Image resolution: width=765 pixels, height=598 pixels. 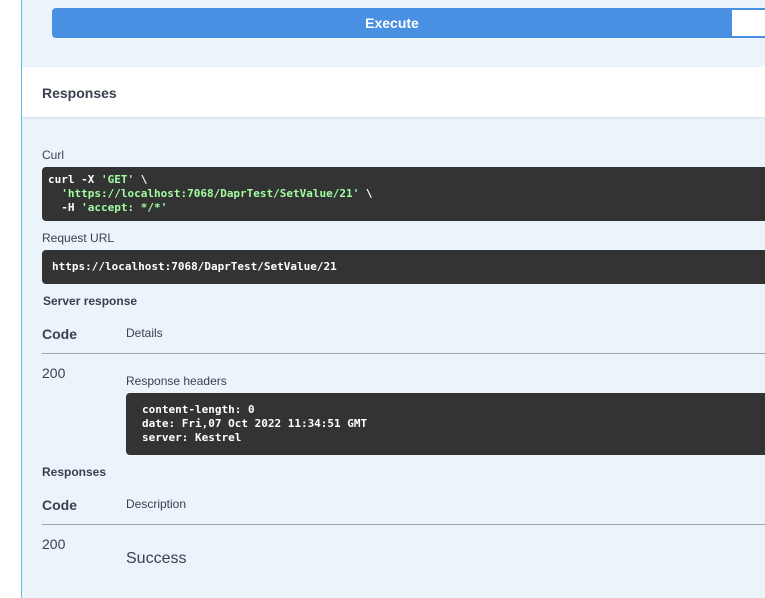 I want to click on documented-responses-label: Responses, so click(x=74, y=472).